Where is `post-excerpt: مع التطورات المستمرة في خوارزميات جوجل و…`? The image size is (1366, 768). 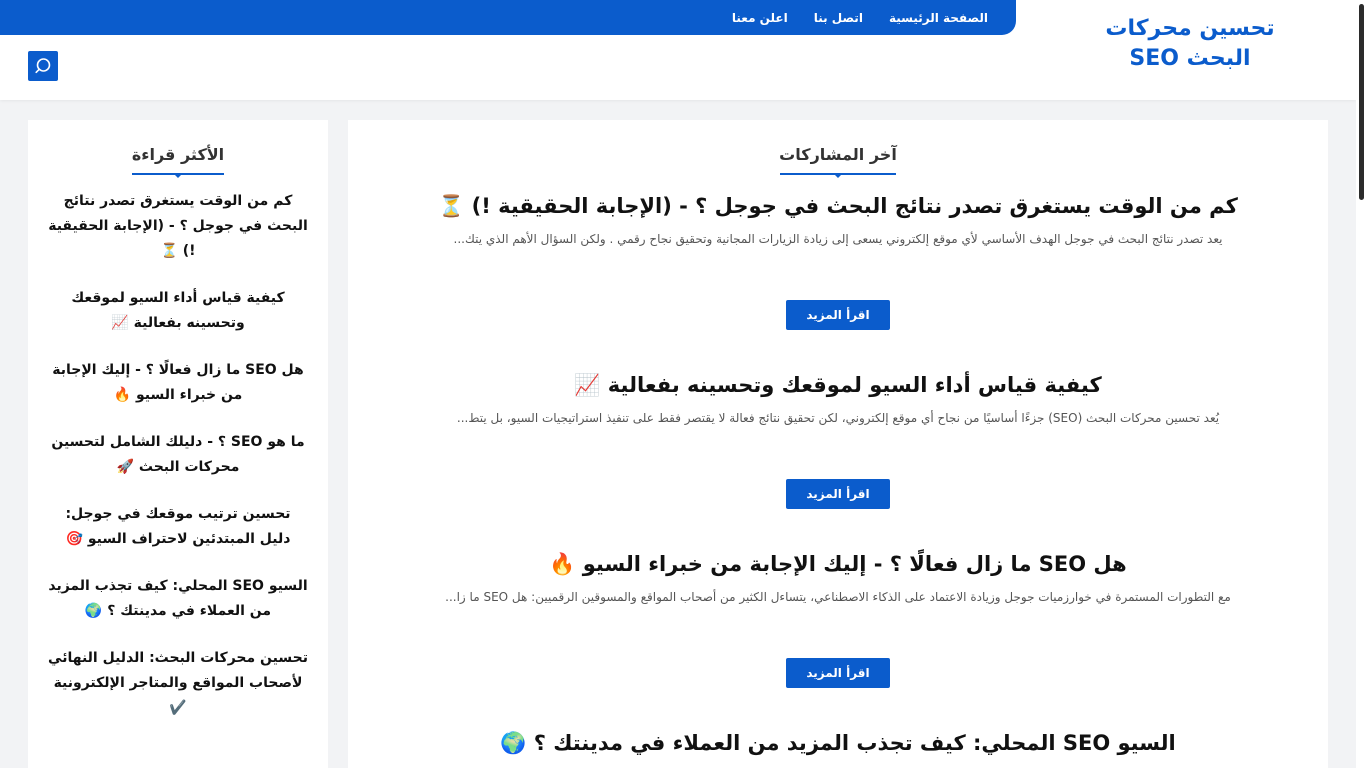
post-excerpt: مع التطورات المستمرة في خوارزميات جوجل و… is located at coordinates (838, 597).